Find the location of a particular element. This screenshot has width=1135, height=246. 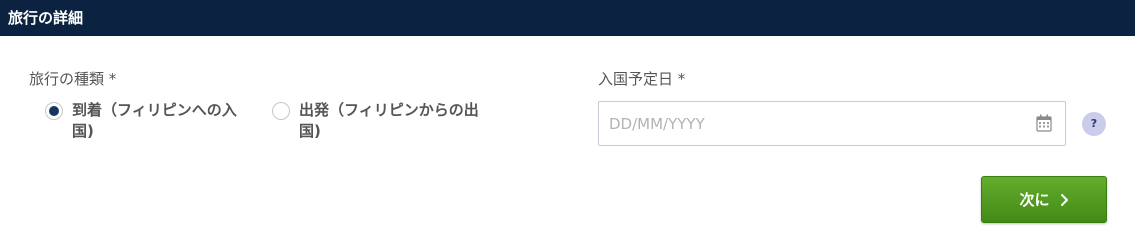

section-title: 旅行の詳細 is located at coordinates (46, 18).